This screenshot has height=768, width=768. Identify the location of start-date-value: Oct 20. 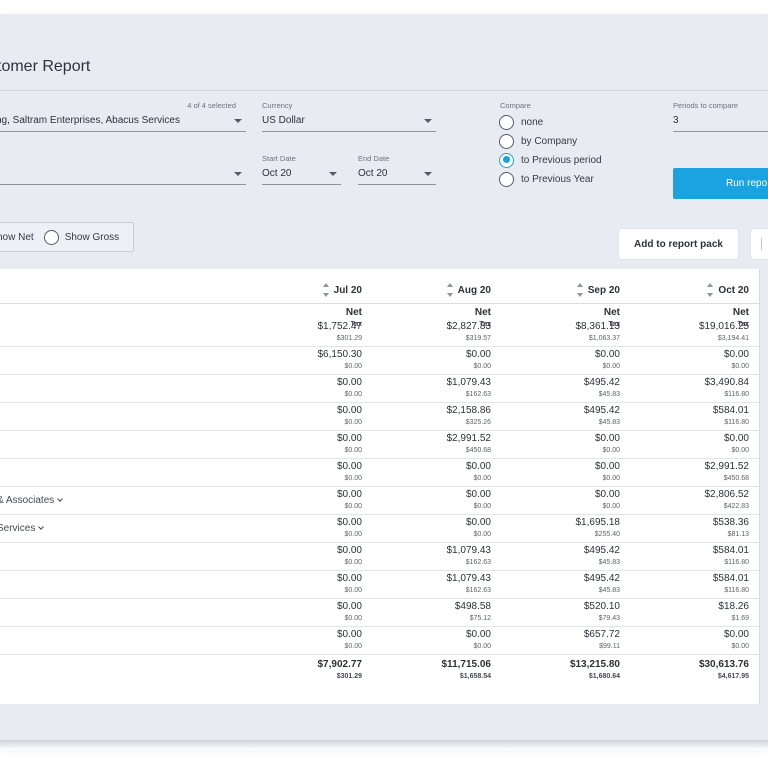
(277, 173).